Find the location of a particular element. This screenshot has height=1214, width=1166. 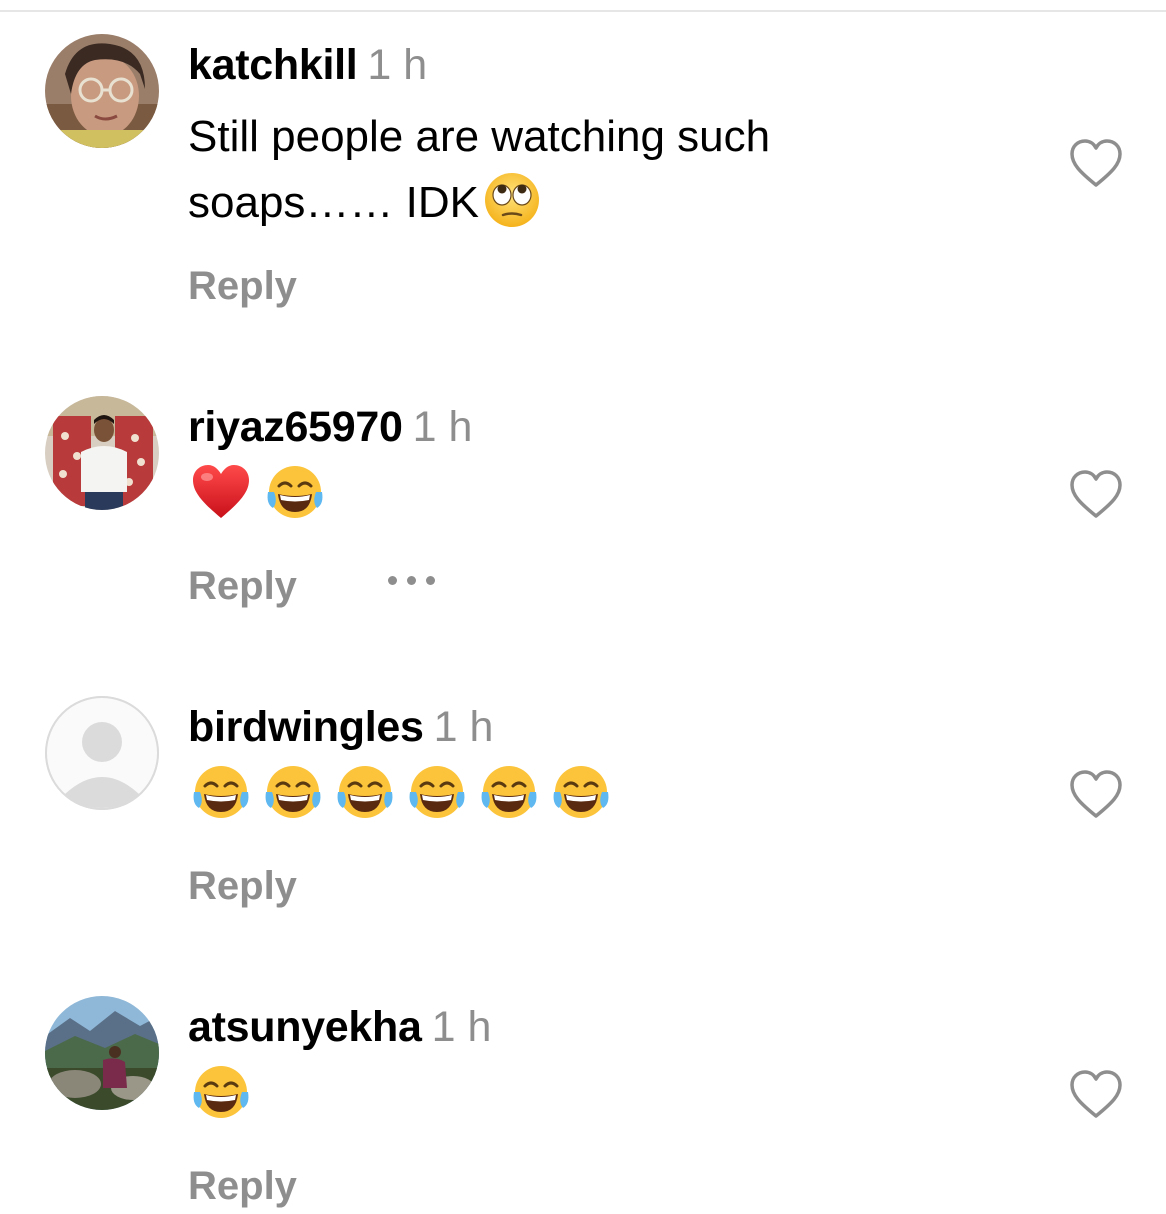

comment-header: riyaz65970 1 h is located at coordinates (330, 432).